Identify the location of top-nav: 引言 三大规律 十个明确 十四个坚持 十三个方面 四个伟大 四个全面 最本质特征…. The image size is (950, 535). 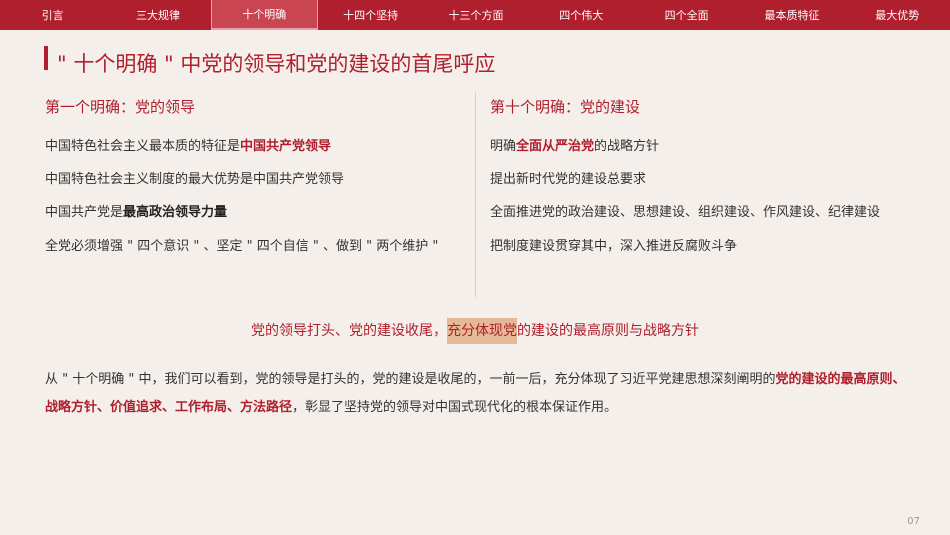
(475, 15).